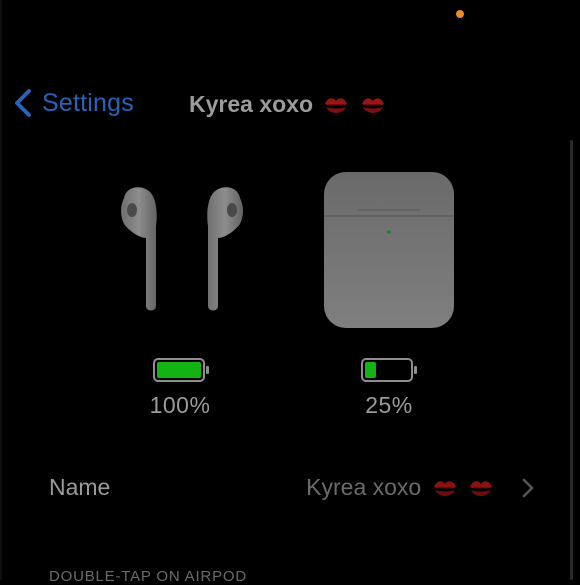 The width and height of the screenshot is (580, 585). What do you see at coordinates (389, 405) in the screenshot?
I see `case-battery-percent: 25%` at bounding box center [389, 405].